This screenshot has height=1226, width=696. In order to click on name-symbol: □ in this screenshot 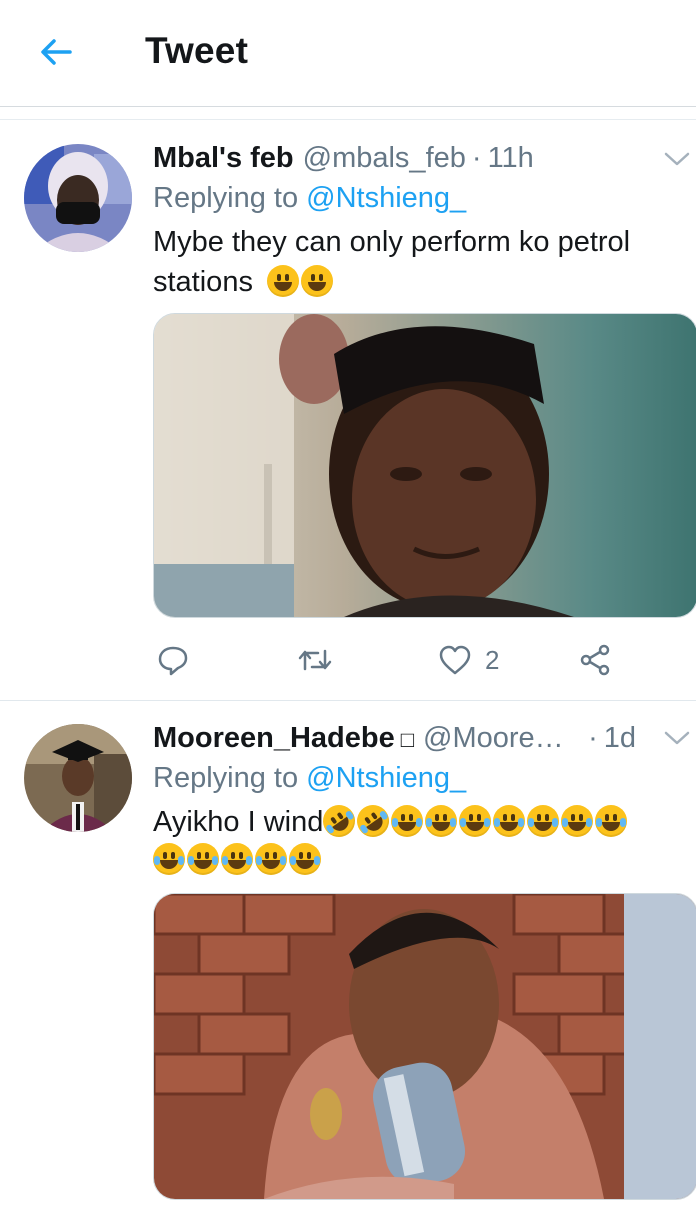, I will do `click(407, 739)`.